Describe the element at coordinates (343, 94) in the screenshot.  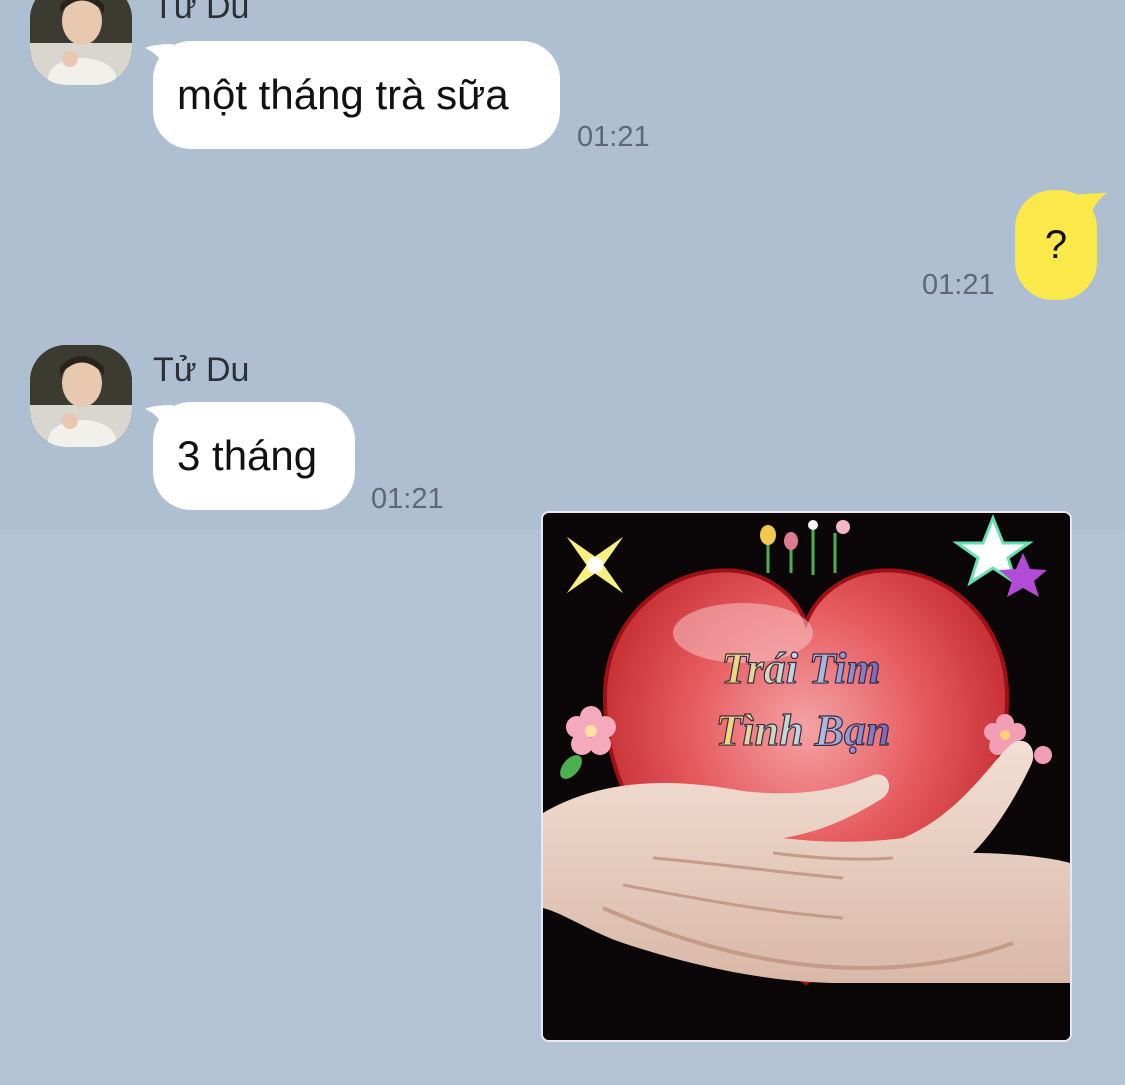
I see `message-text: một tháng trà sữa` at that location.